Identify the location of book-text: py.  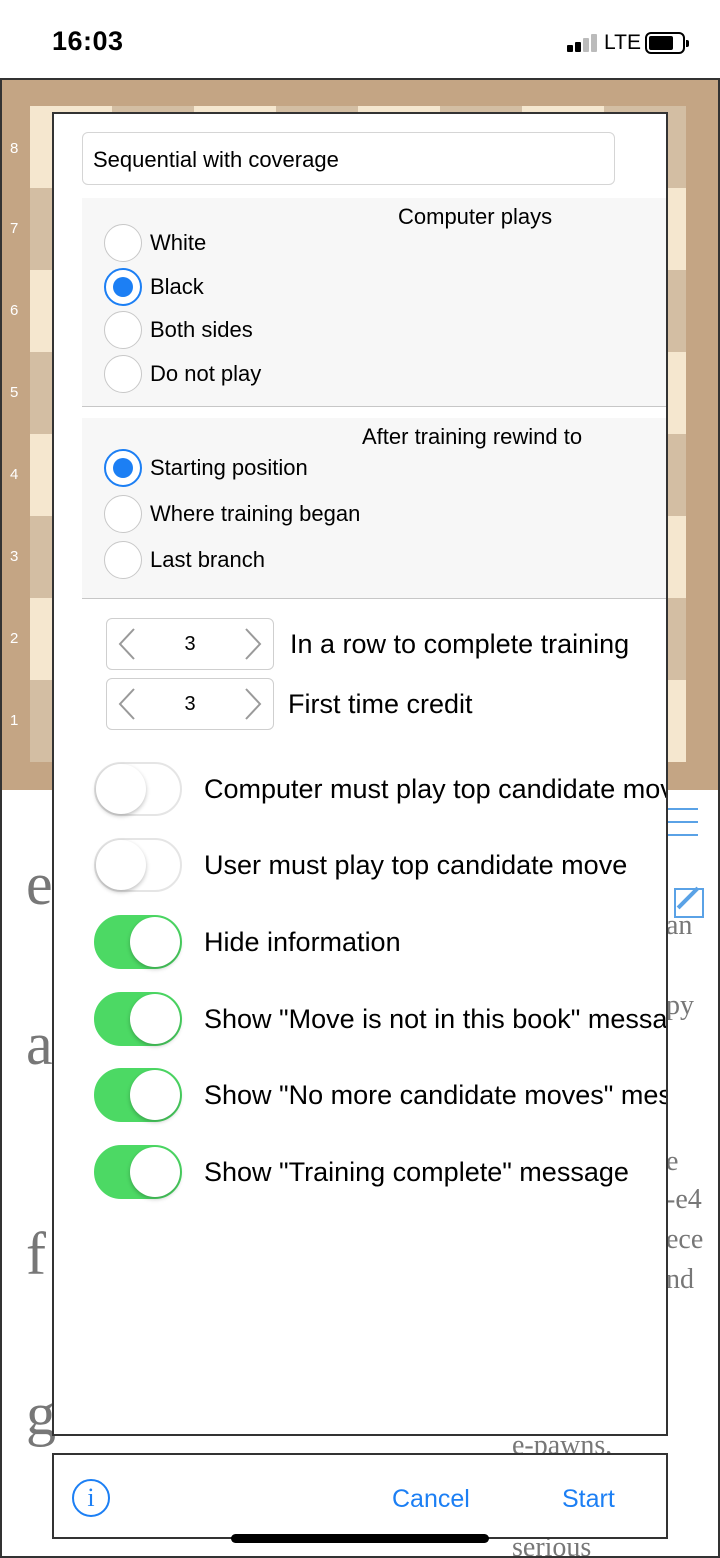
(680, 1005).